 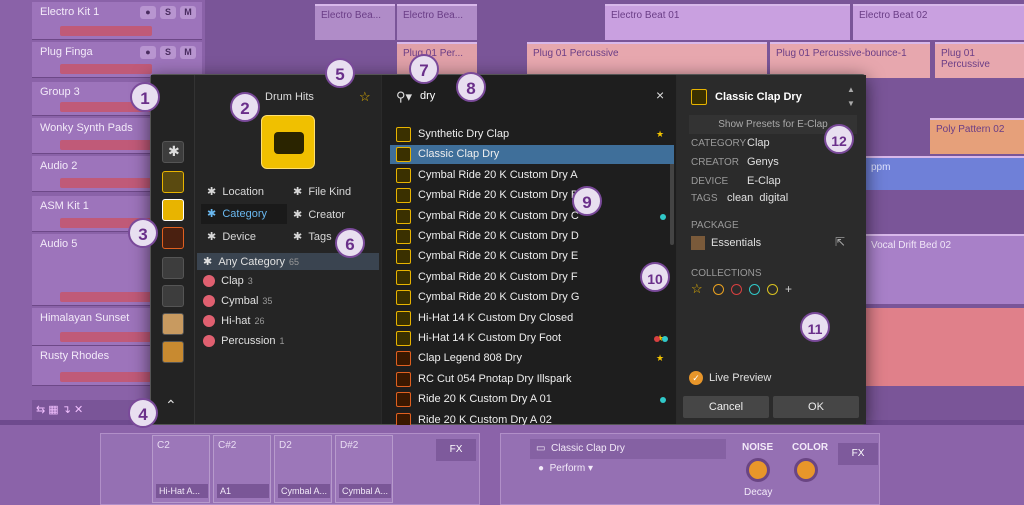 What do you see at coordinates (944, 269) in the screenshot?
I see `clip: Vocal Drift Bed 02` at bounding box center [944, 269].